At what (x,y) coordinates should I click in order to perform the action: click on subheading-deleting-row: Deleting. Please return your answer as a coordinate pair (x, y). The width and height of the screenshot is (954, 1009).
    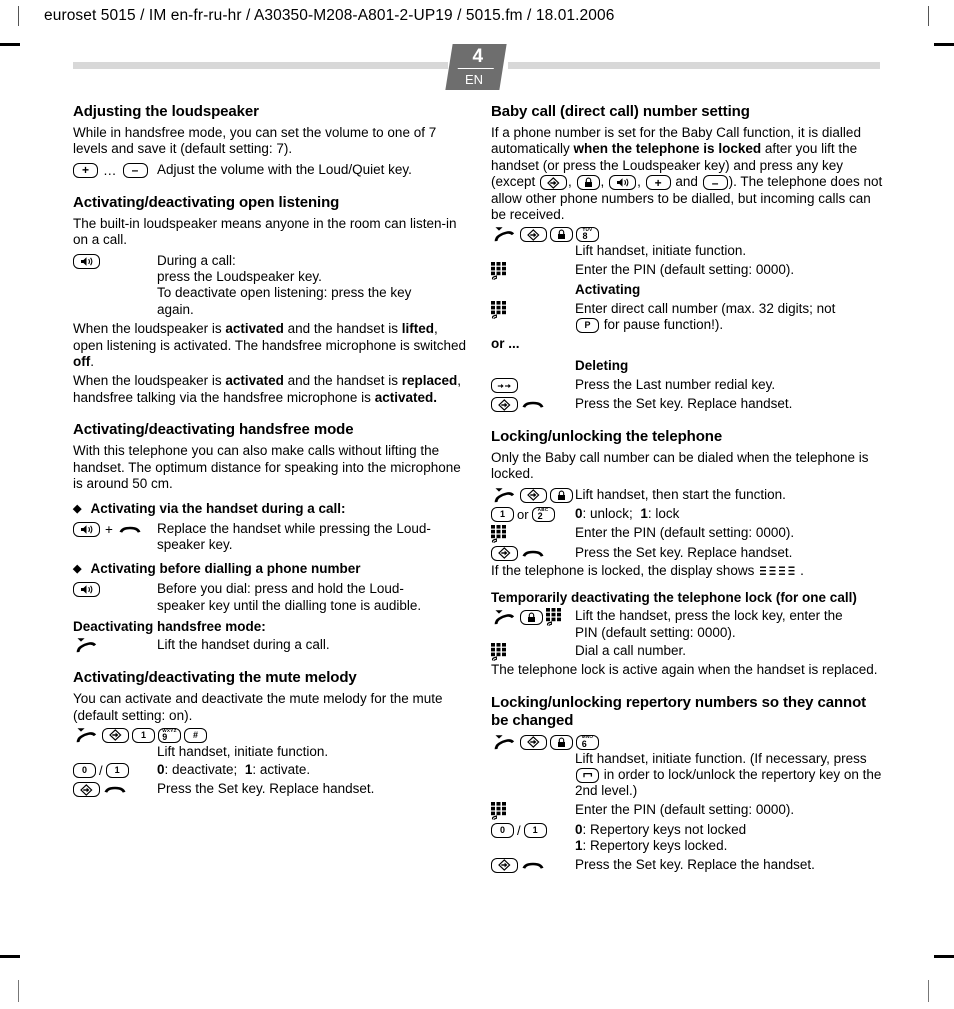
    Looking at the image, I should click on (689, 366).